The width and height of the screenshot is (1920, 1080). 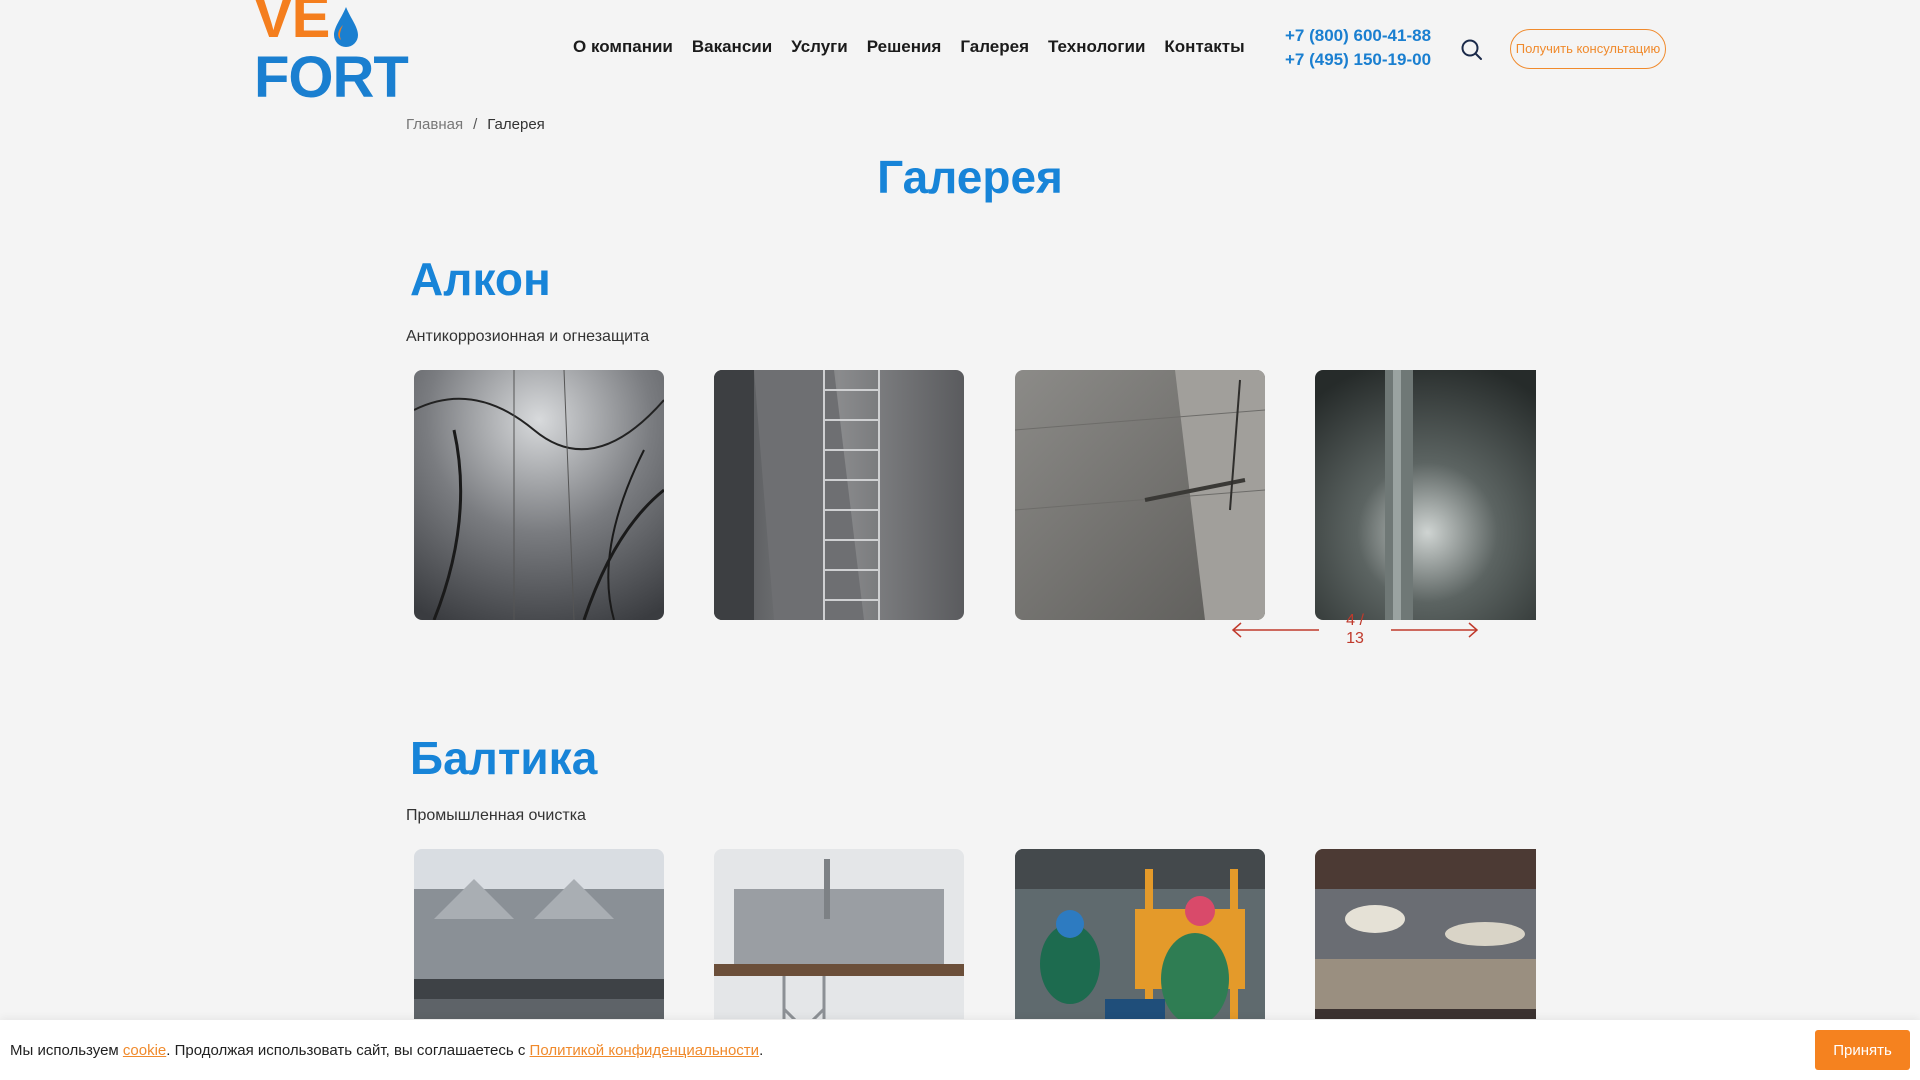 I want to click on breadcrumb-current: Галерея, so click(x=516, y=124).